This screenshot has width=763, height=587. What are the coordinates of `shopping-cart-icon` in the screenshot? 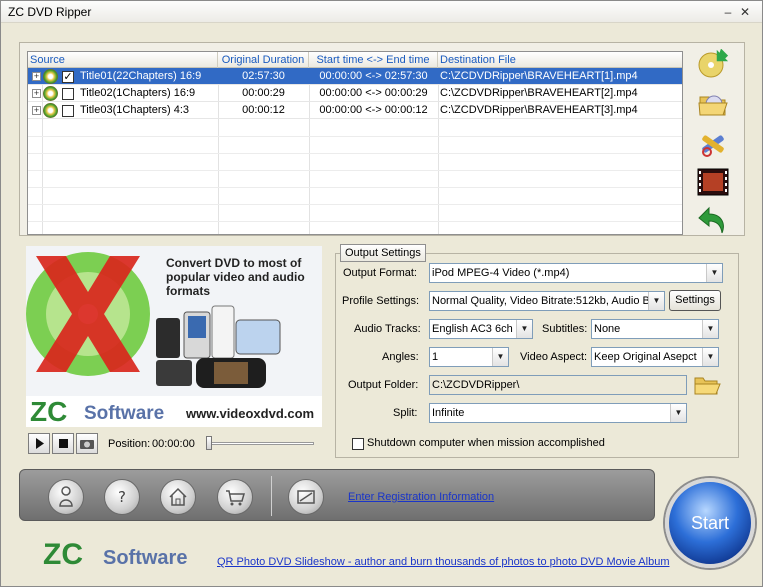 It's located at (235, 497).